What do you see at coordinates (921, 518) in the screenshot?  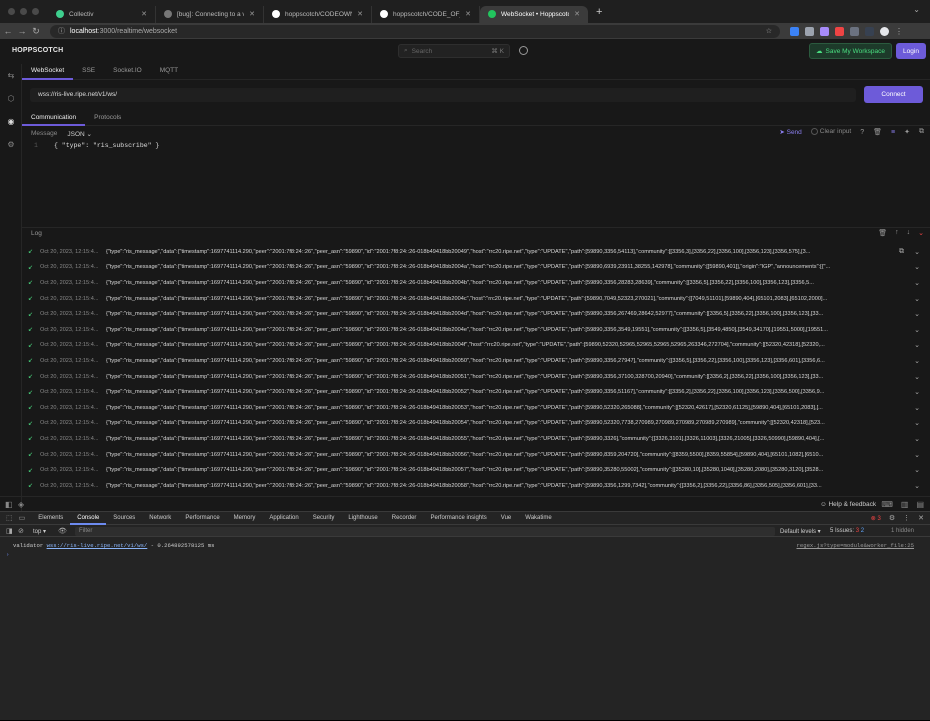 I see `close-icon: ✕` at bounding box center [921, 518].